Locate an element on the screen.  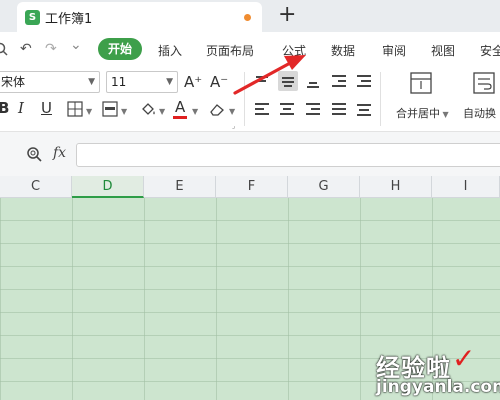
column-header-f: F is located at coordinates (252, 187).